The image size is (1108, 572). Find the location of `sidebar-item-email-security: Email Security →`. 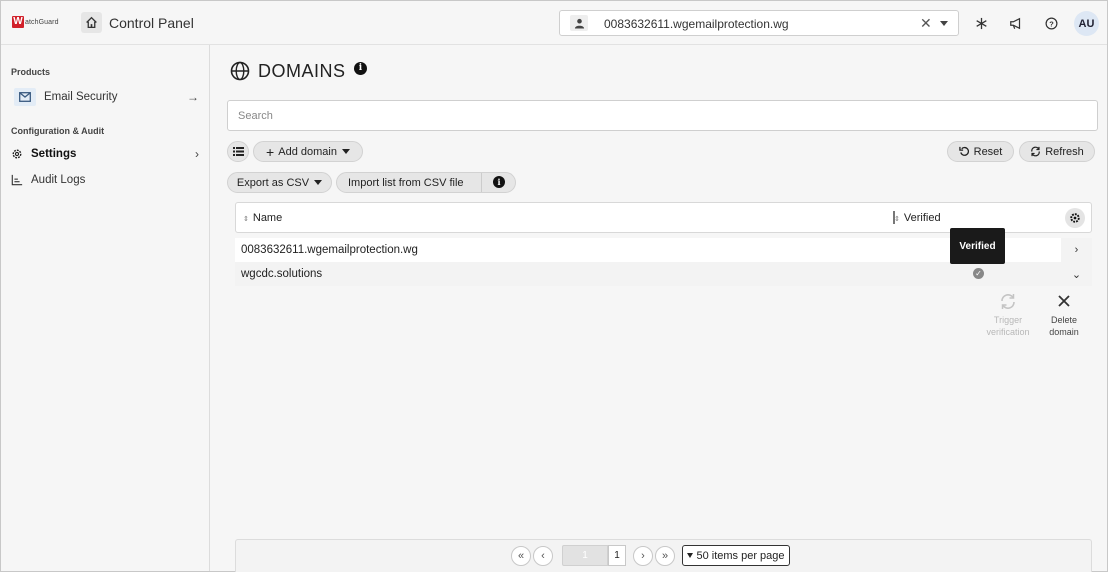

sidebar-item-email-security: Email Security → is located at coordinates (107, 97).